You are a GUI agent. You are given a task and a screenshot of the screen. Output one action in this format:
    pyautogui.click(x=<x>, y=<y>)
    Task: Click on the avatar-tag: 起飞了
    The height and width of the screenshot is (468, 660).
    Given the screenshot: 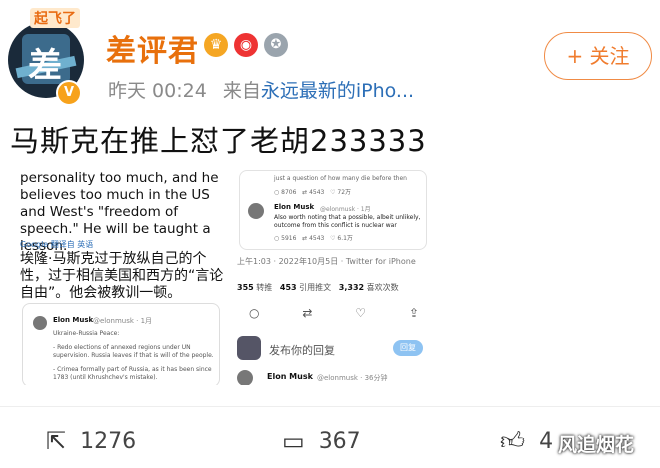 What is the action you would take?
    pyautogui.click(x=55, y=18)
    